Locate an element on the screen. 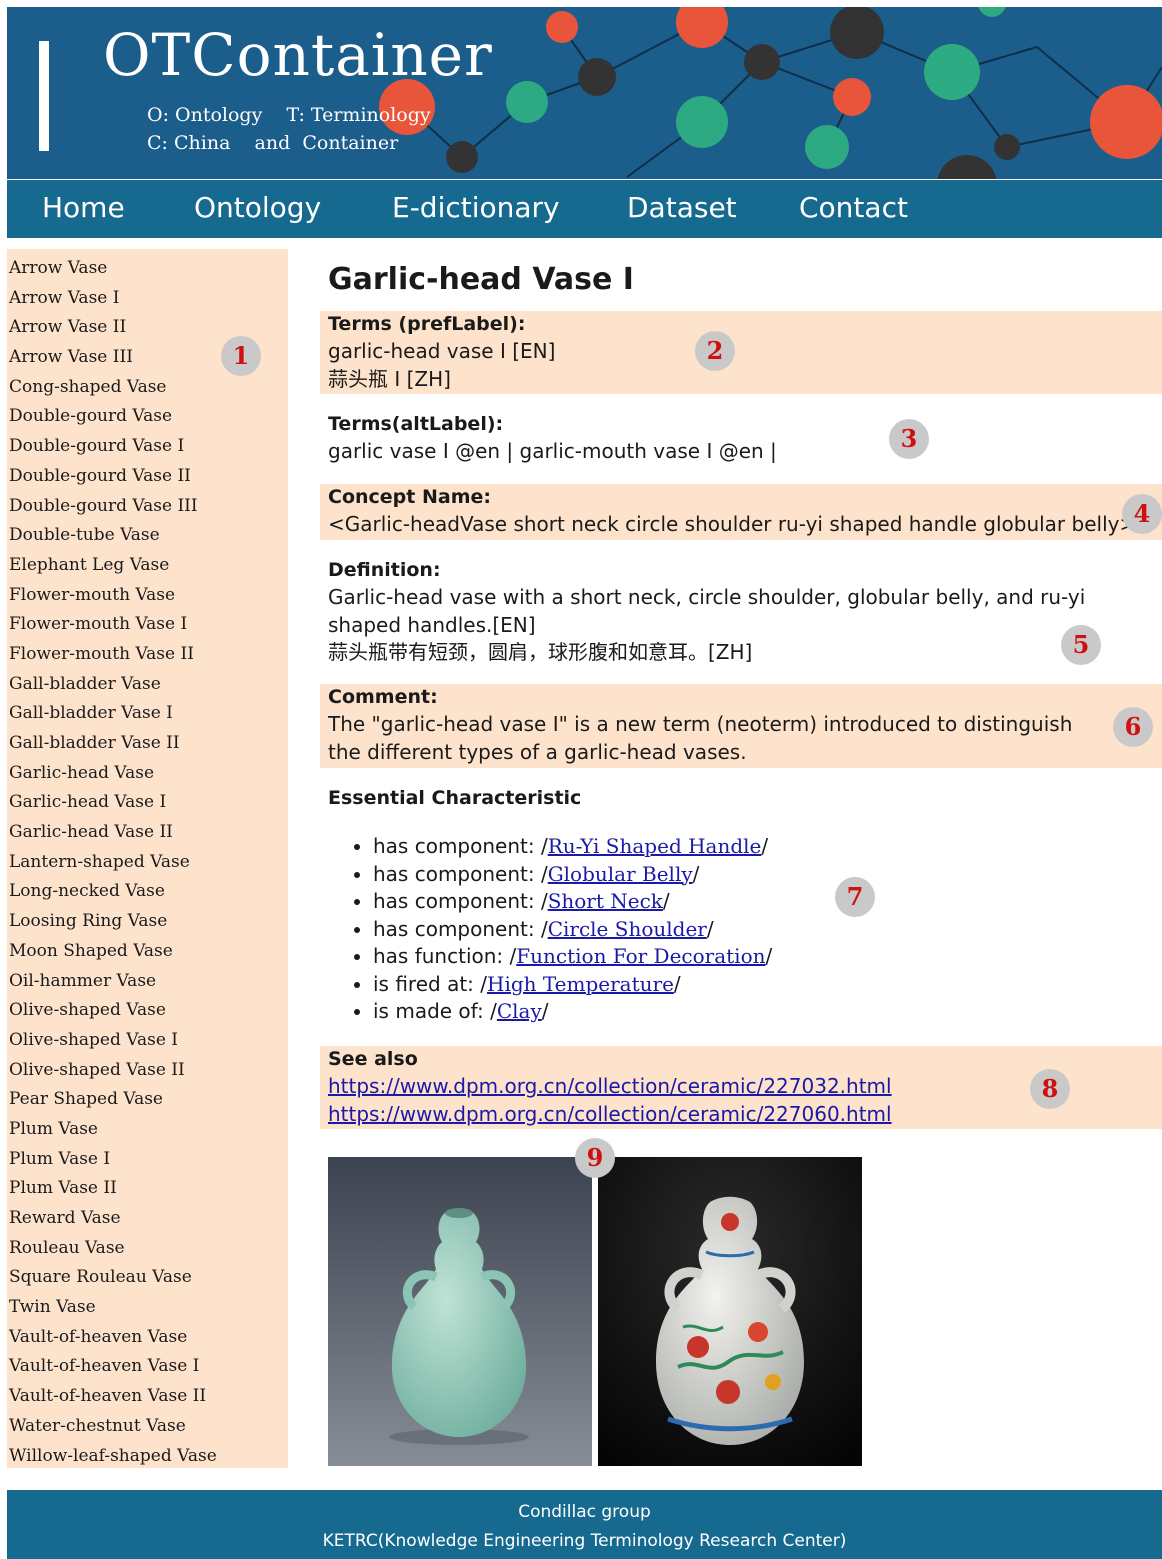 This screenshot has height=1559, width=1162. sidebar-item: Double-gourd Vase is located at coordinates (148, 420).